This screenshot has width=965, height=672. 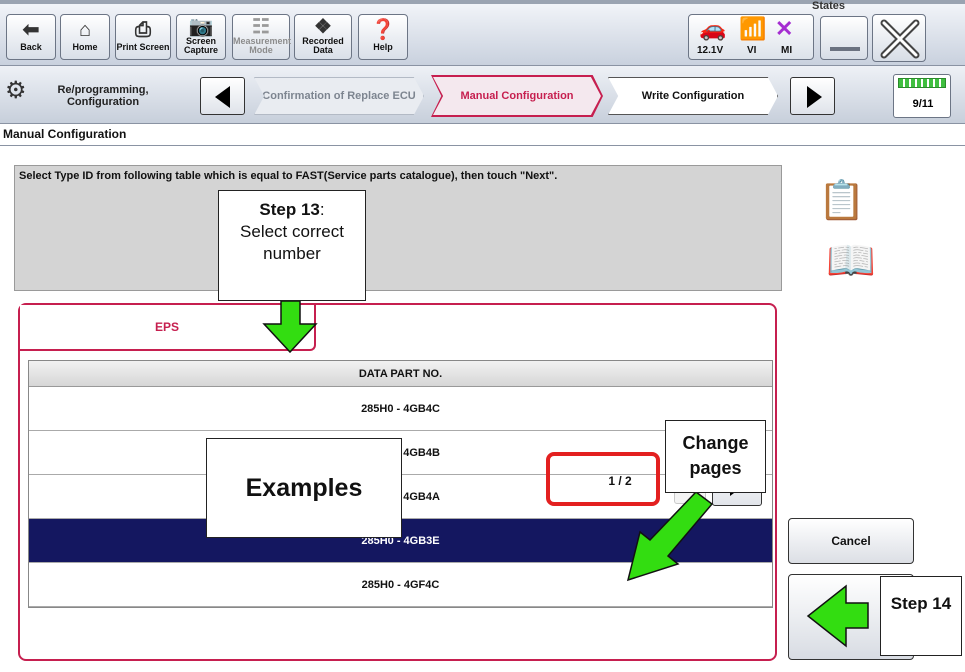 What do you see at coordinates (292, 242) in the screenshot?
I see `step13-text: Select correct number` at bounding box center [292, 242].